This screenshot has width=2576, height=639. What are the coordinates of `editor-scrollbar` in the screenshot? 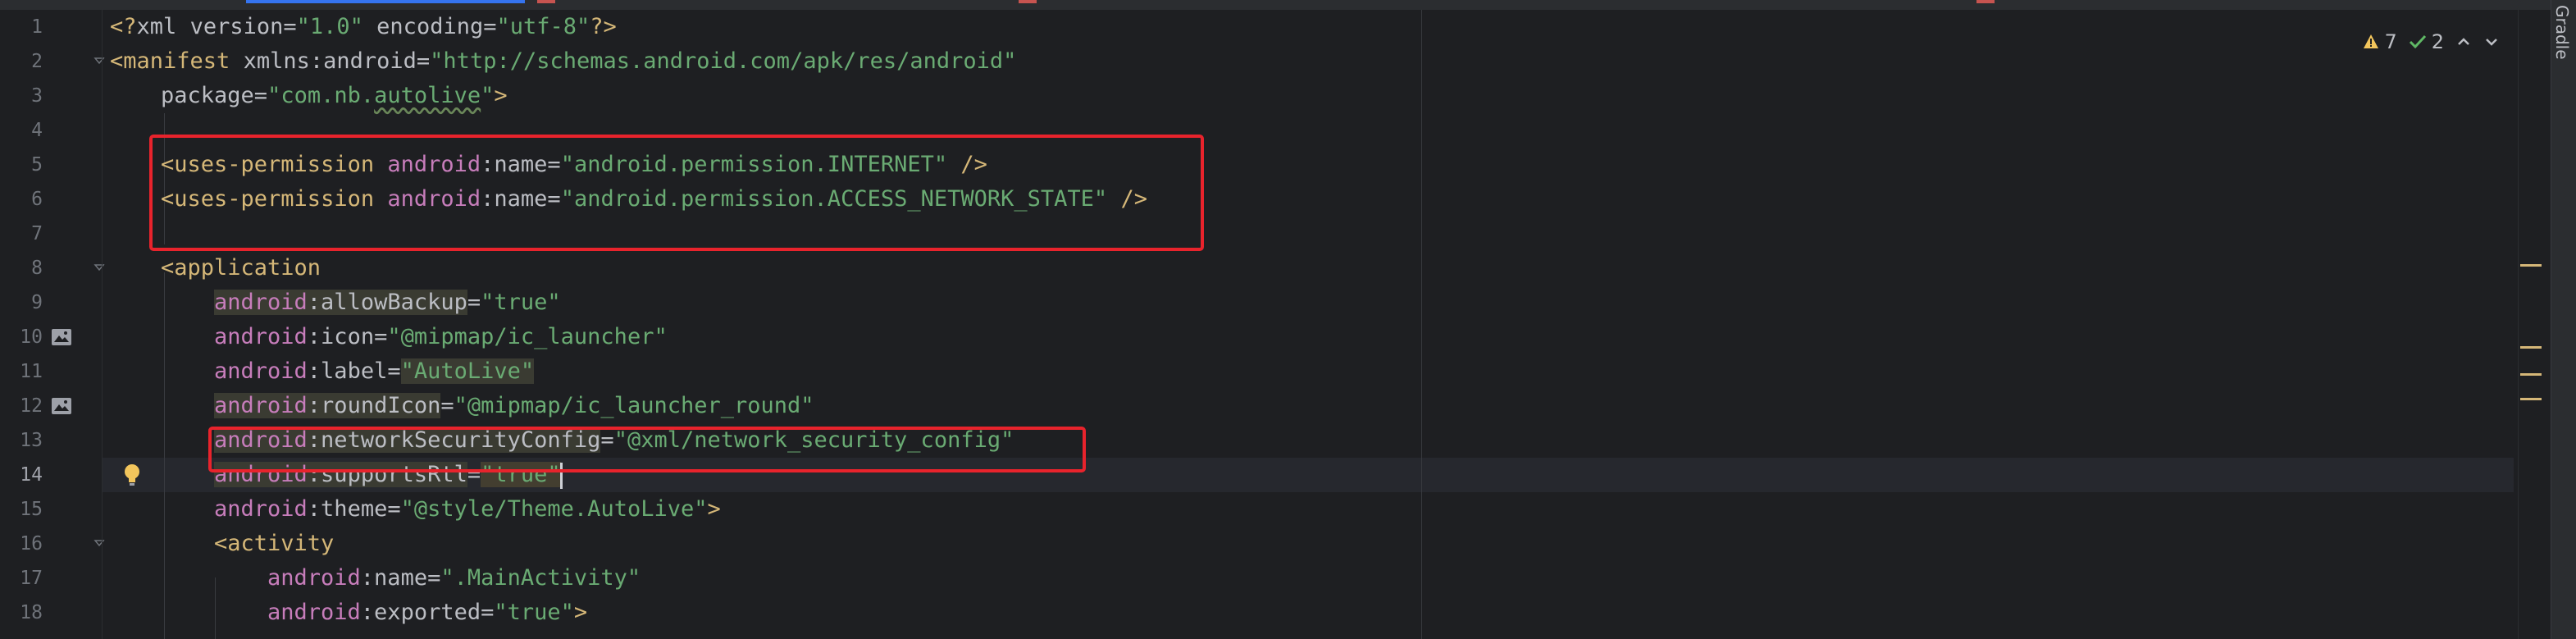 It's located at (2534, 324).